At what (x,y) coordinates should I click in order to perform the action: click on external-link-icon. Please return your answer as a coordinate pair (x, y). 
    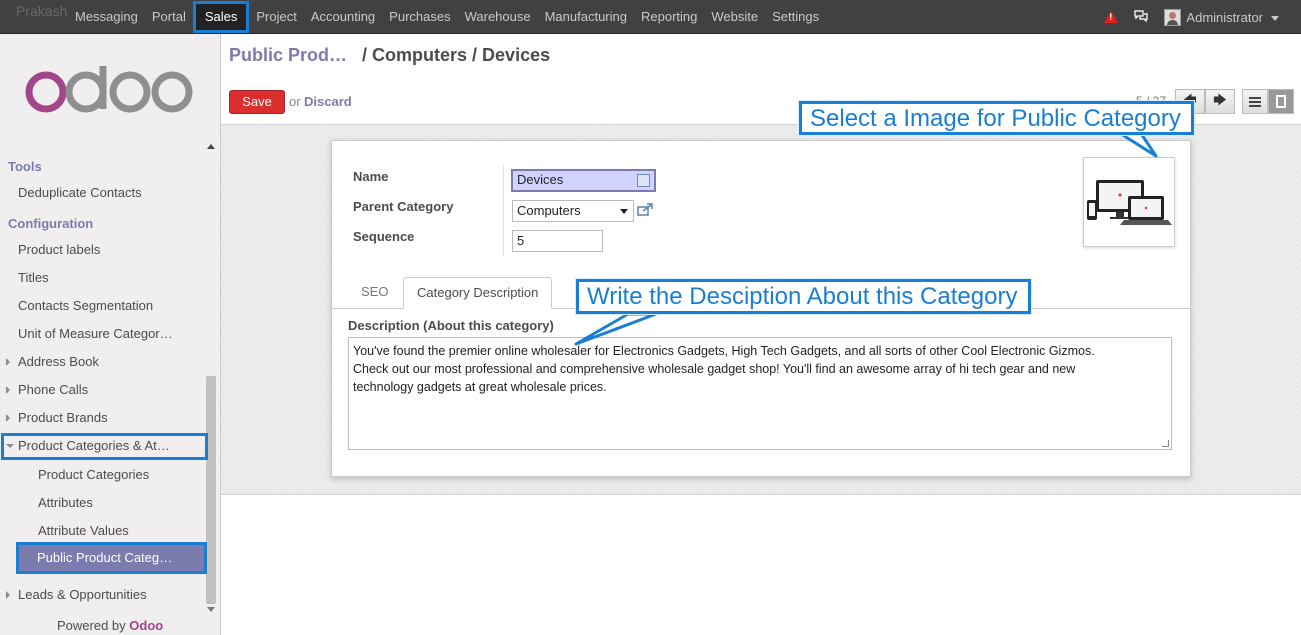
    Looking at the image, I should click on (645, 209).